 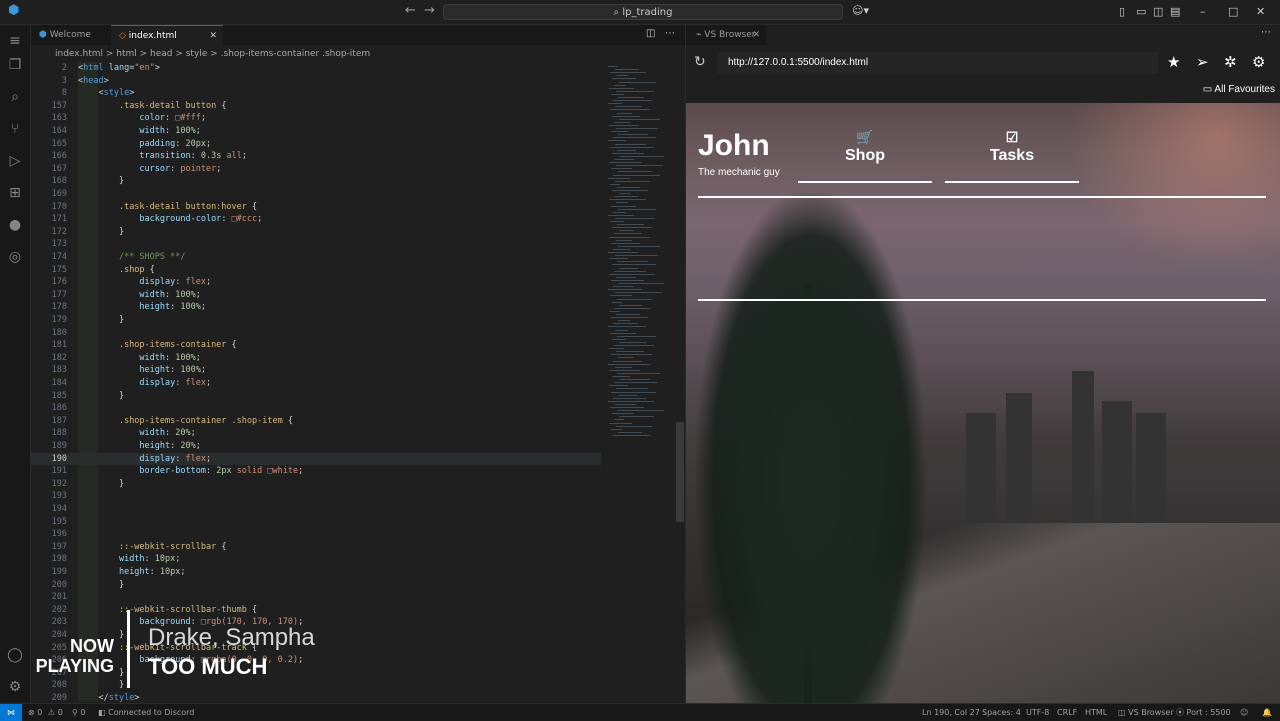 What do you see at coordinates (35, 712) in the screenshot?
I see `errors-indicator: ⊗ 0` at bounding box center [35, 712].